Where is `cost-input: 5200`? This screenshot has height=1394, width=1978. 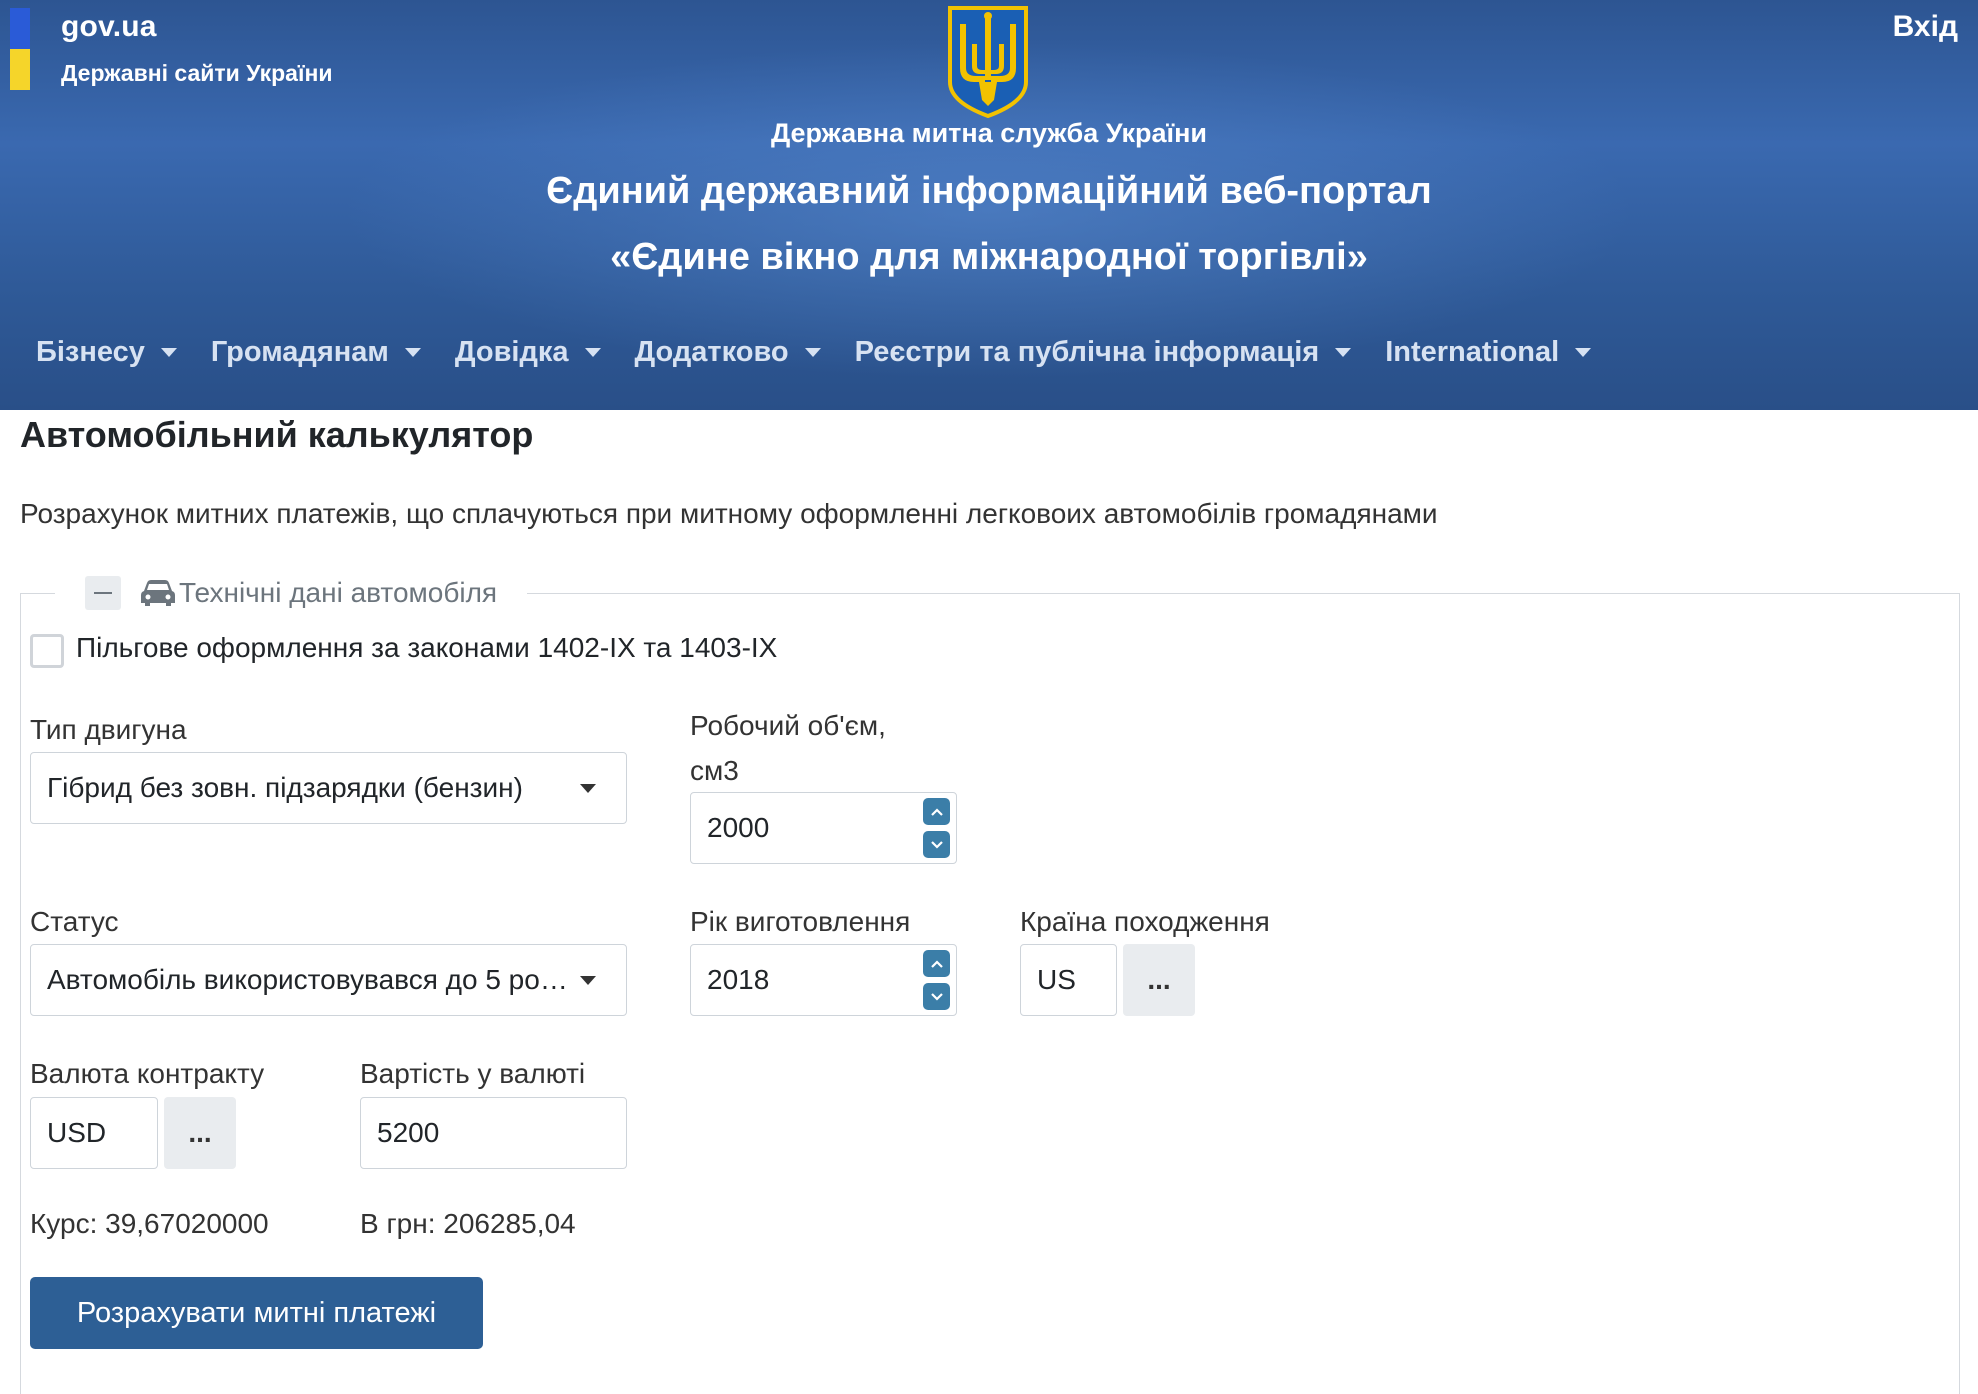
cost-input: 5200 is located at coordinates (493, 1133).